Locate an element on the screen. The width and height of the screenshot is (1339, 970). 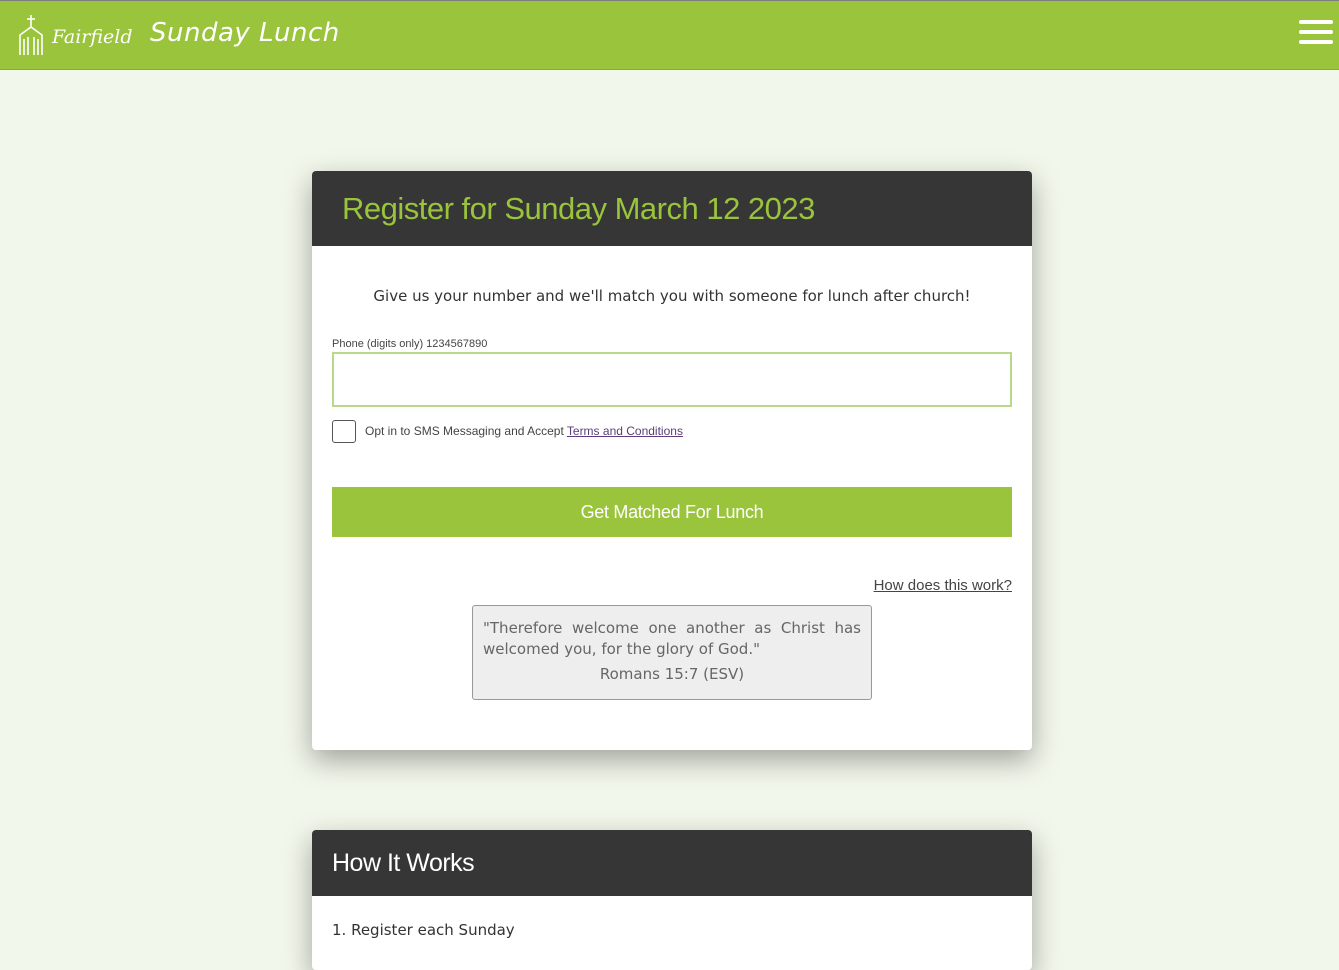
how-does-this-work-link: How does this work? is located at coordinates (943, 585).